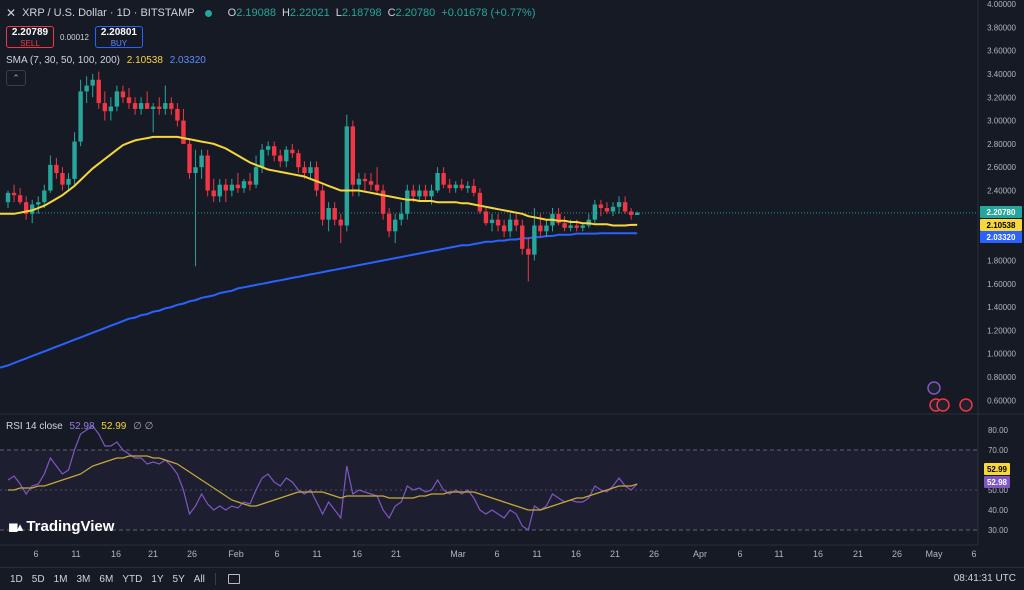  What do you see at coordinates (38, 579) in the screenshot?
I see `timeframe-5d: 5D` at bounding box center [38, 579].